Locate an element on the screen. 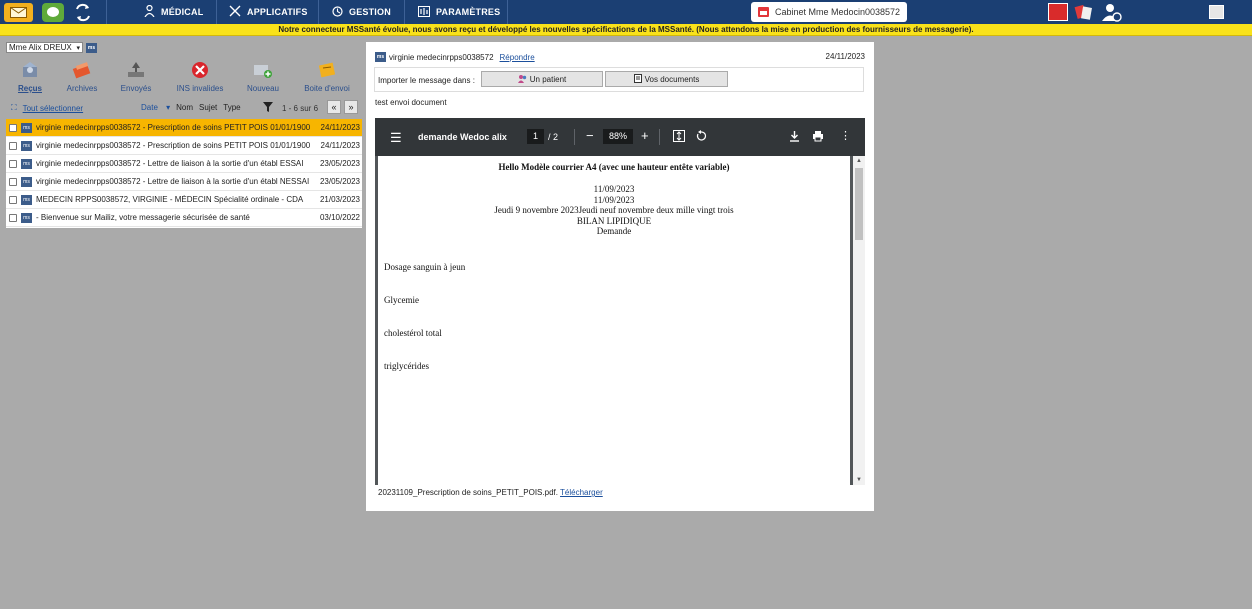  menu-icon: ☰ is located at coordinates (396, 138).